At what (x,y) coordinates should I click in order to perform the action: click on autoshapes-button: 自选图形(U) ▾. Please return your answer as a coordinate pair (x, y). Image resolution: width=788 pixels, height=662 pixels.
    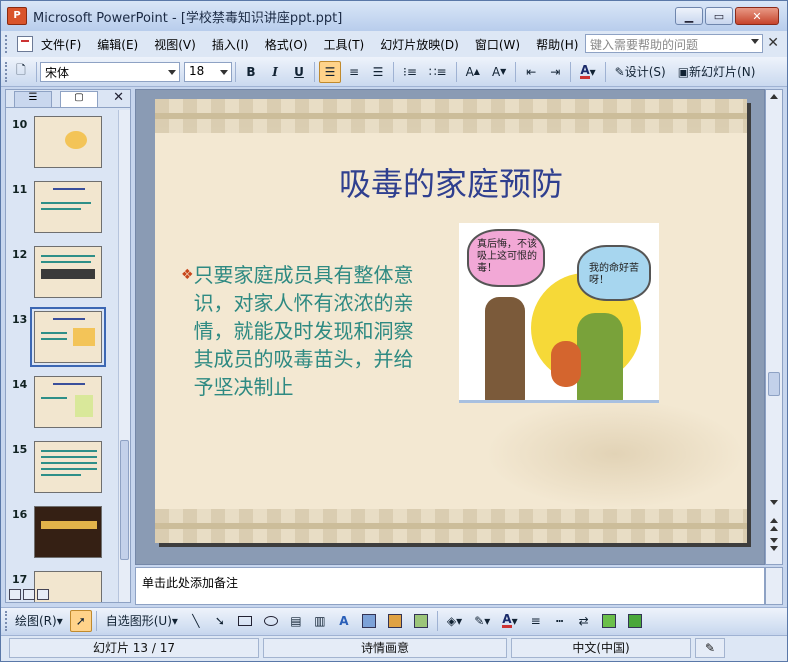
    Looking at the image, I should click on (142, 621).